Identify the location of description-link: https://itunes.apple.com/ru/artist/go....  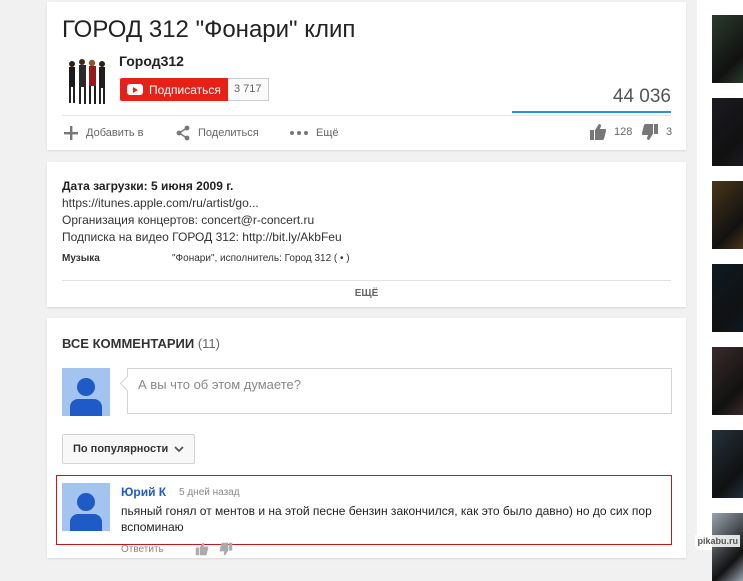
(160, 203).